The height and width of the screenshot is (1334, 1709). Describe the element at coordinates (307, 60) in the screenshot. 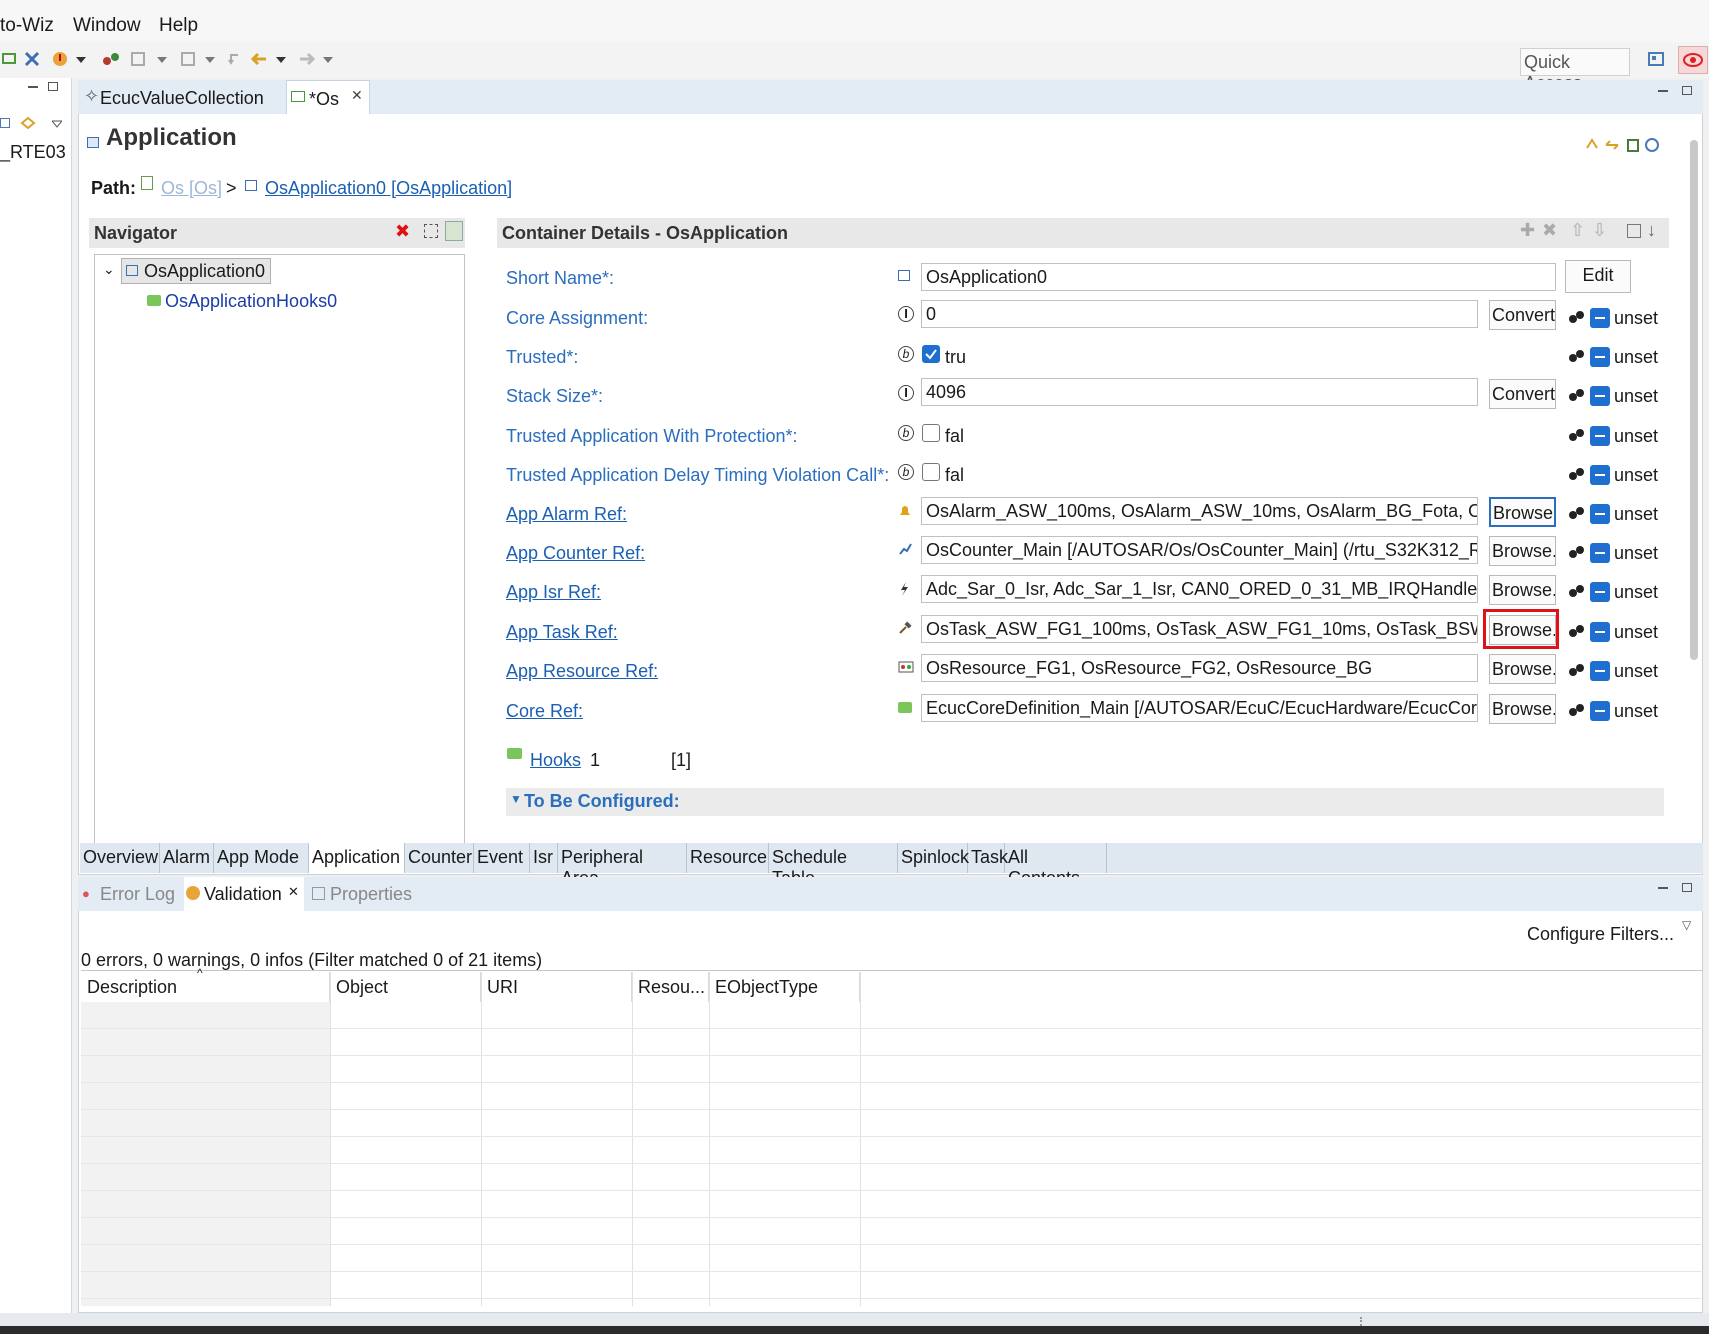

I see `forward-icon` at that location.